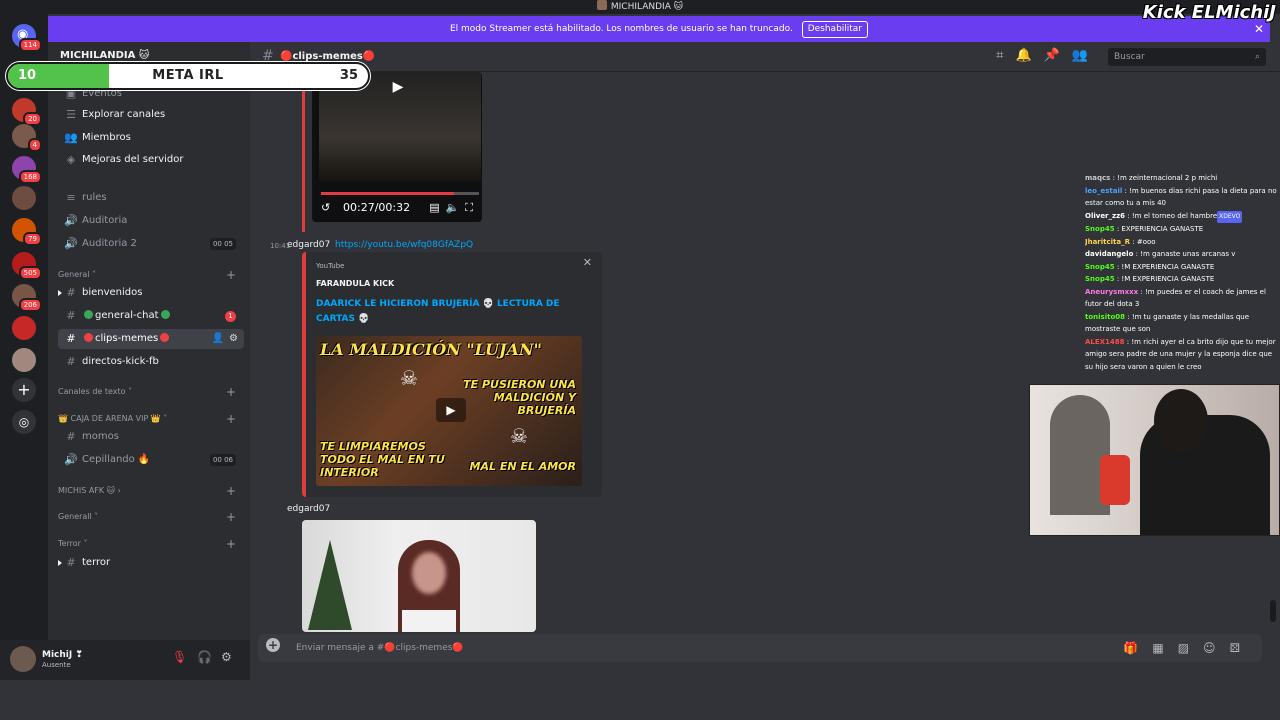 The height and width of the screenshot is (720, 1280). What do you see at coordinates (233, 339) in the screenshot?
I see `settings-icon: ⚙` at bounding box center [233, 339].